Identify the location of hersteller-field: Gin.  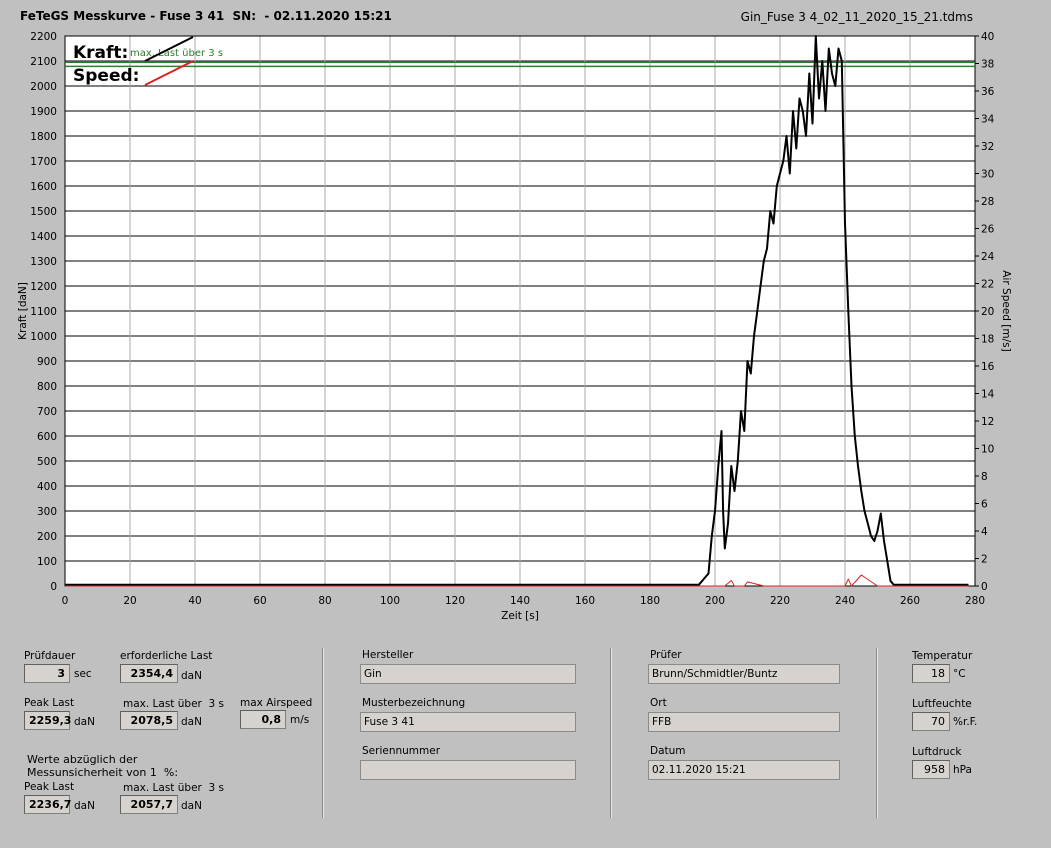
(468, 674).